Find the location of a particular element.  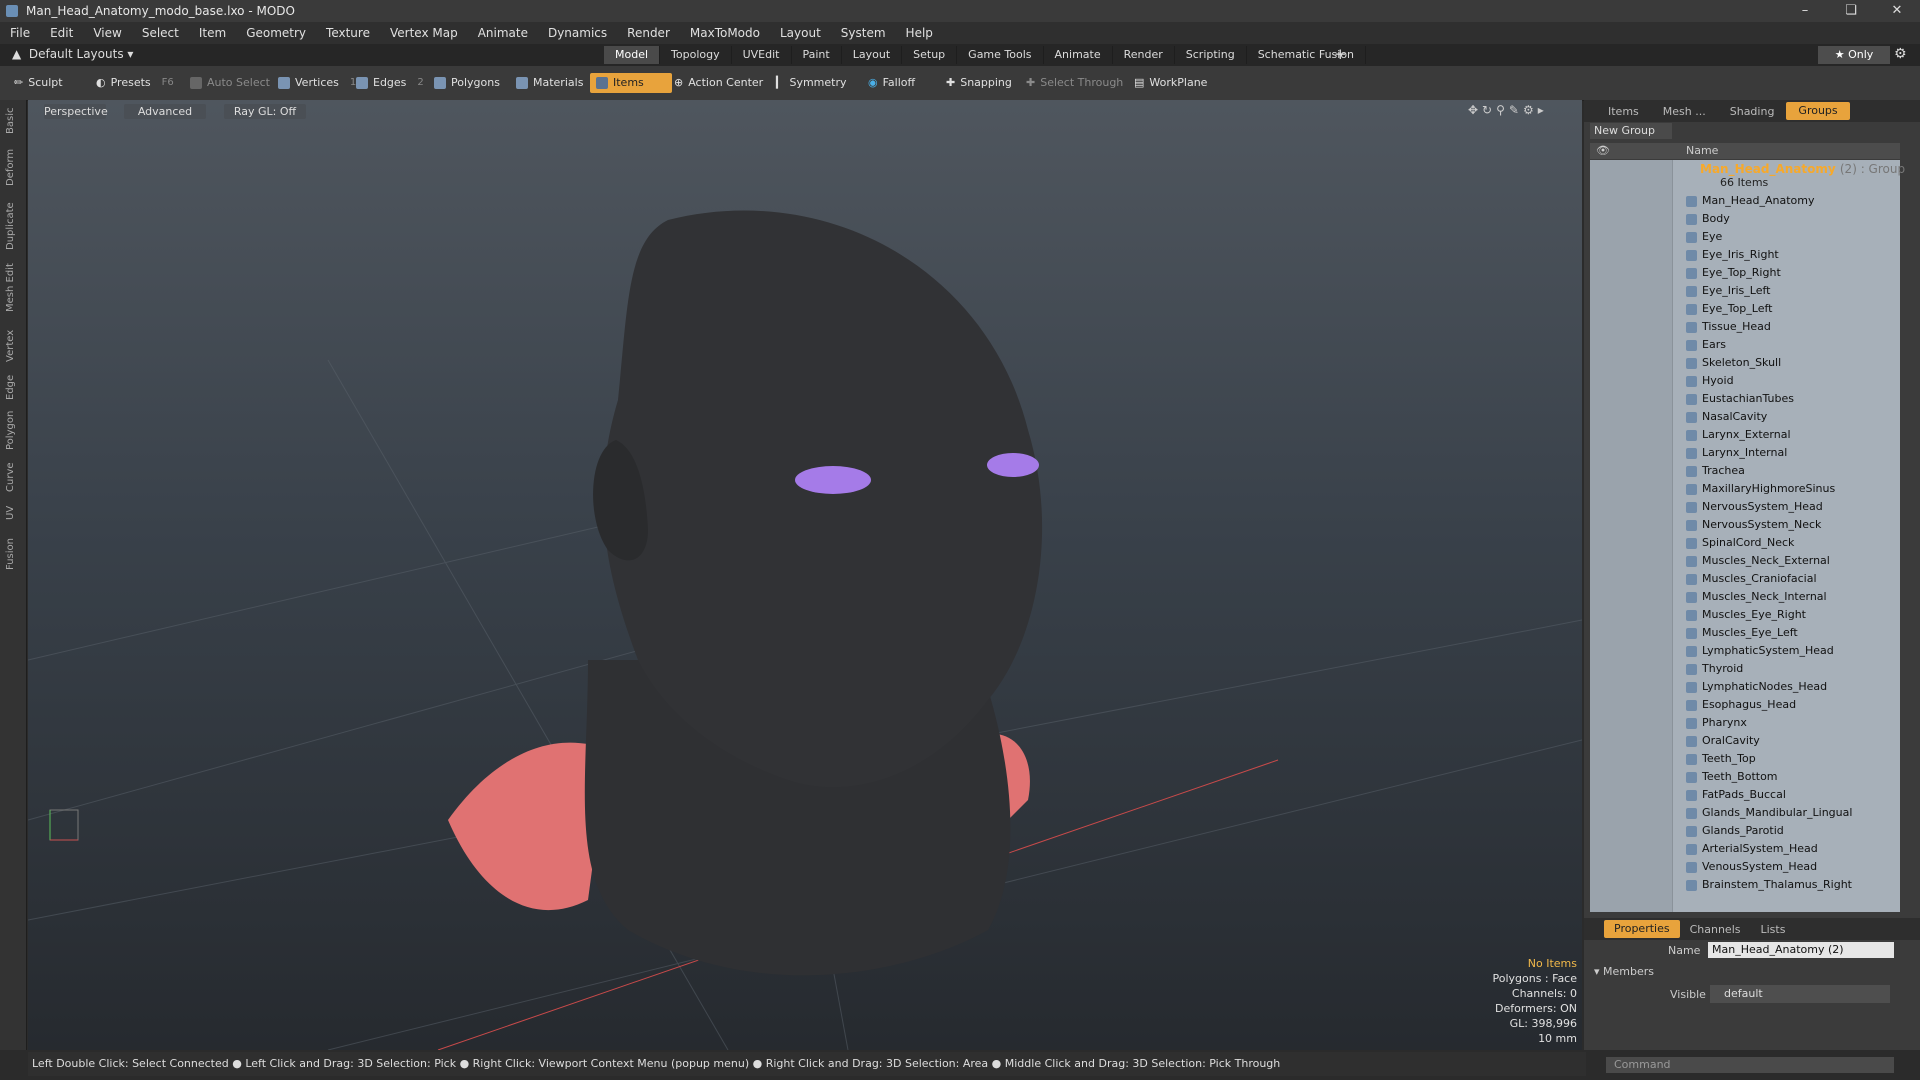

tab-shading: Shading is located at coordinates (1752, 111).